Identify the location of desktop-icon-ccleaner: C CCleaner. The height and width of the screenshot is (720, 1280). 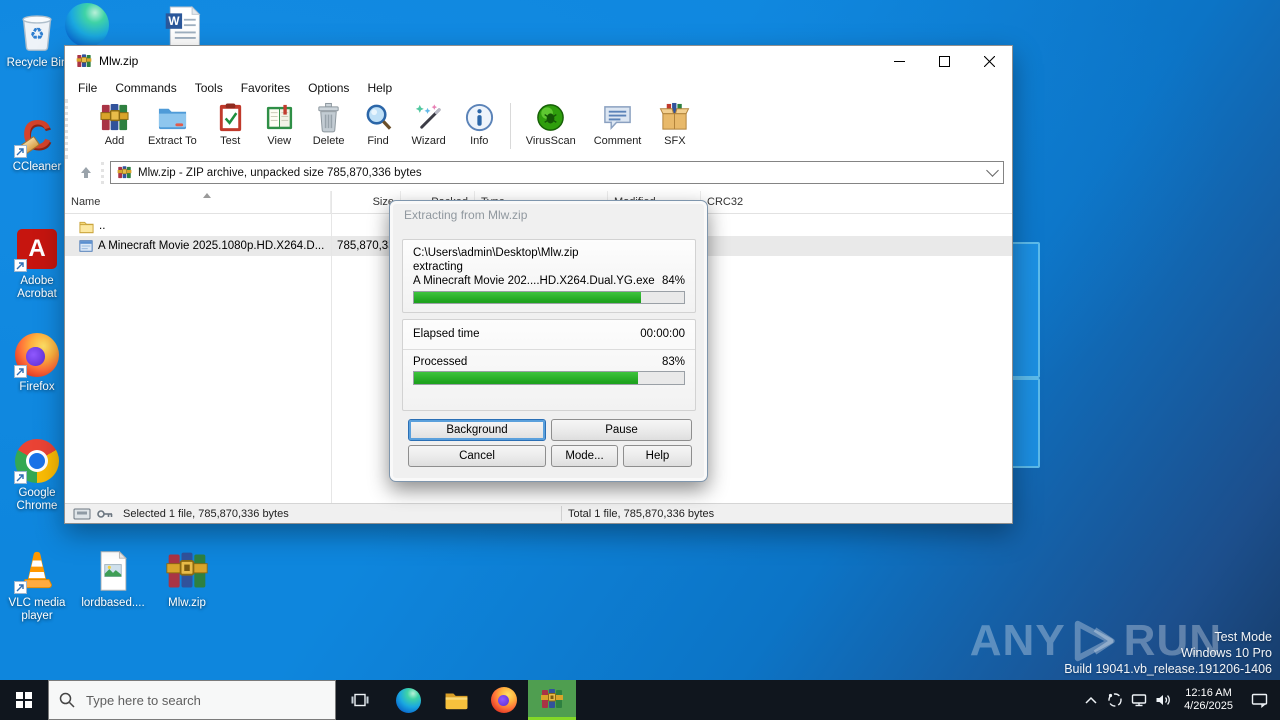
(37, 143).